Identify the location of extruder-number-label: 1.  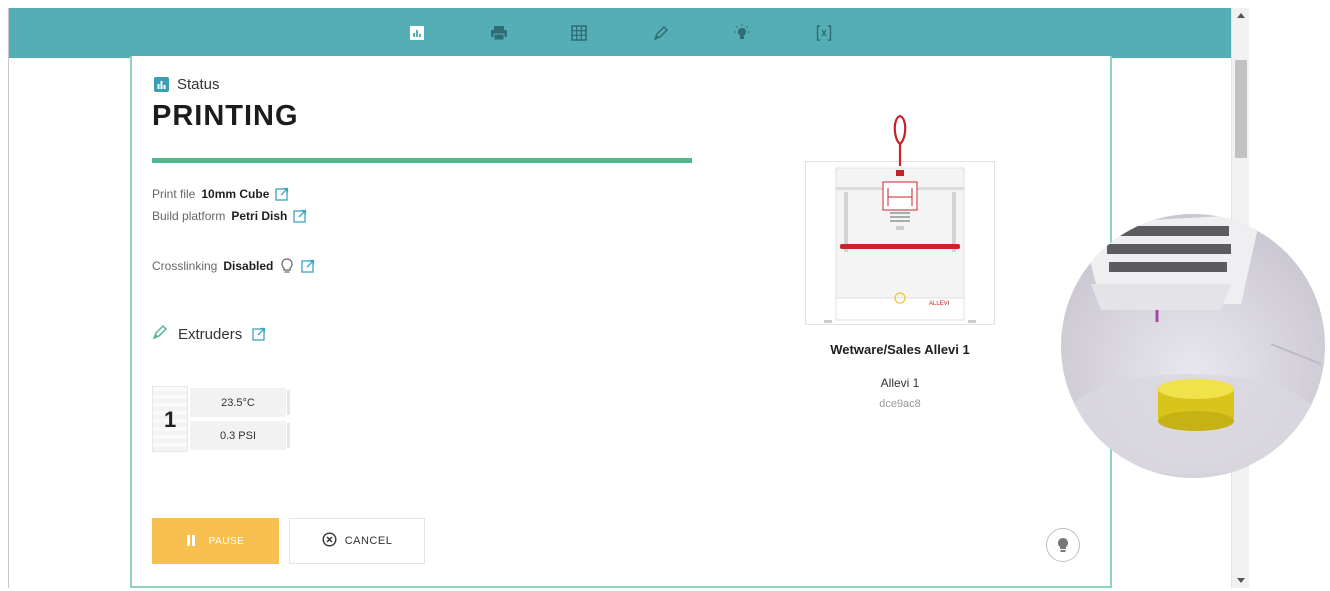
(170, 419).